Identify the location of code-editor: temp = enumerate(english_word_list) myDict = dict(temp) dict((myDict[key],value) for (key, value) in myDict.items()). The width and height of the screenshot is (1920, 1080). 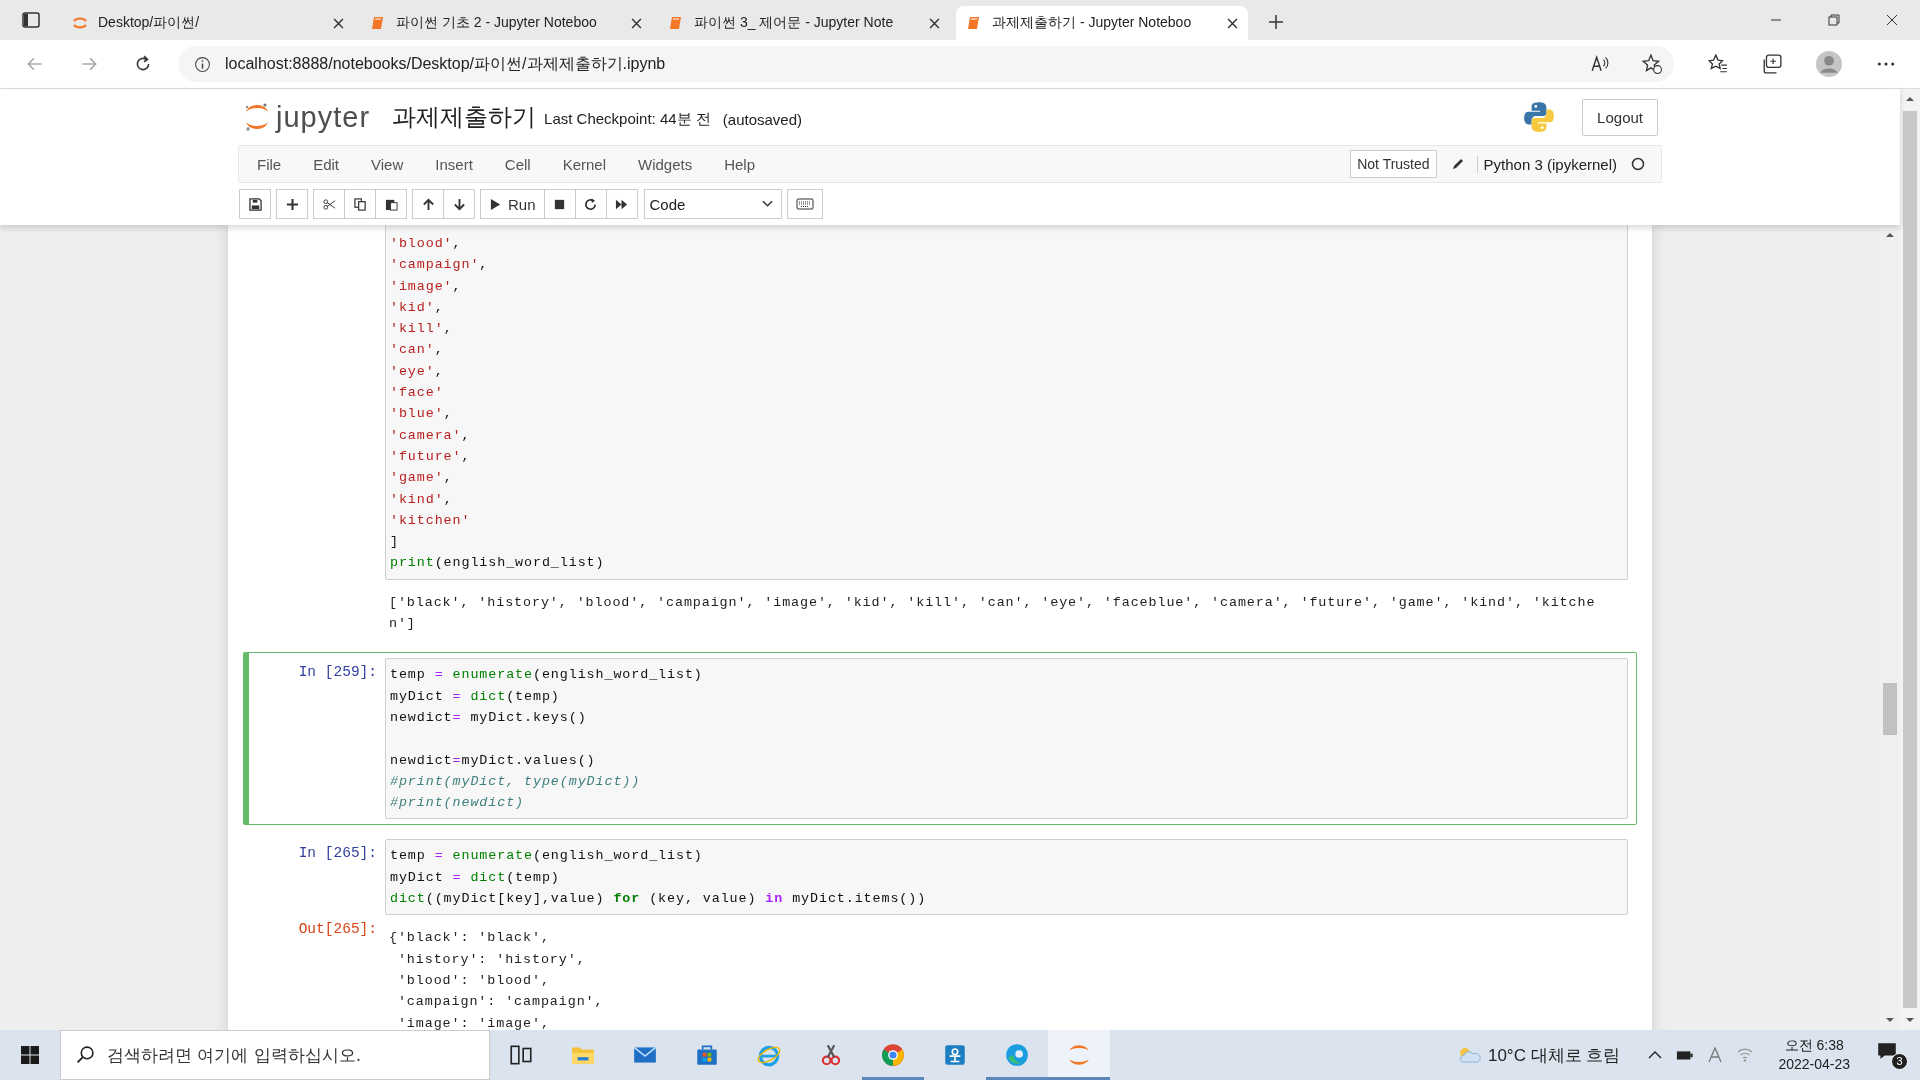
(1006, 877).